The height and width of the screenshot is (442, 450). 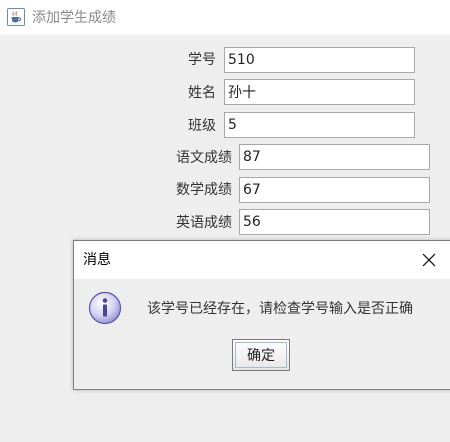 I want to click on student-id-label: 学号, so click(x=202, y=60).